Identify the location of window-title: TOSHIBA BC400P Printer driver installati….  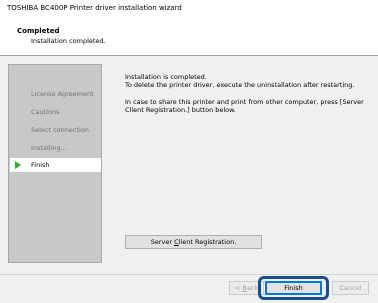
(94, 8).